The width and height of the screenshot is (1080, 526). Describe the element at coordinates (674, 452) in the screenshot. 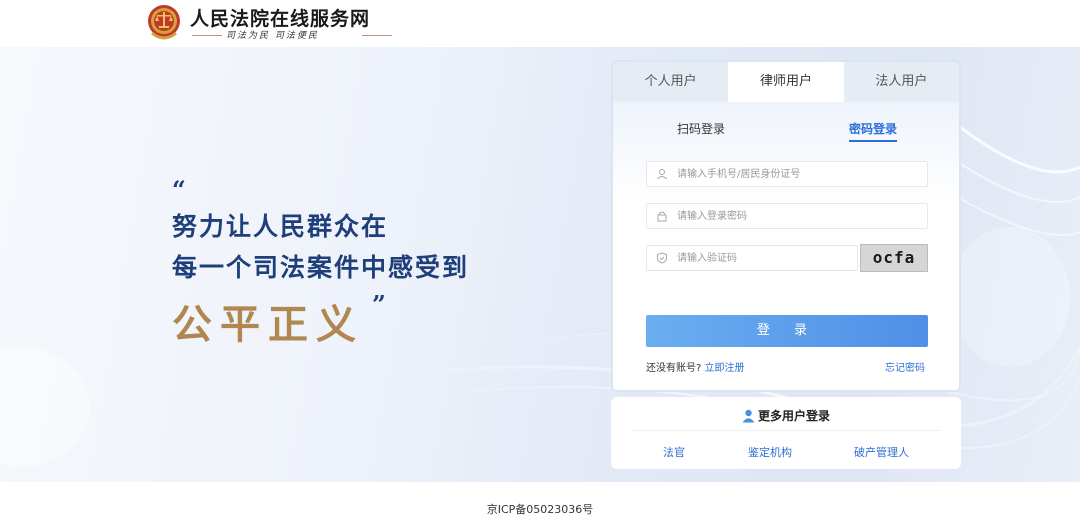

I see `judge-login-link: 法官` at that location.